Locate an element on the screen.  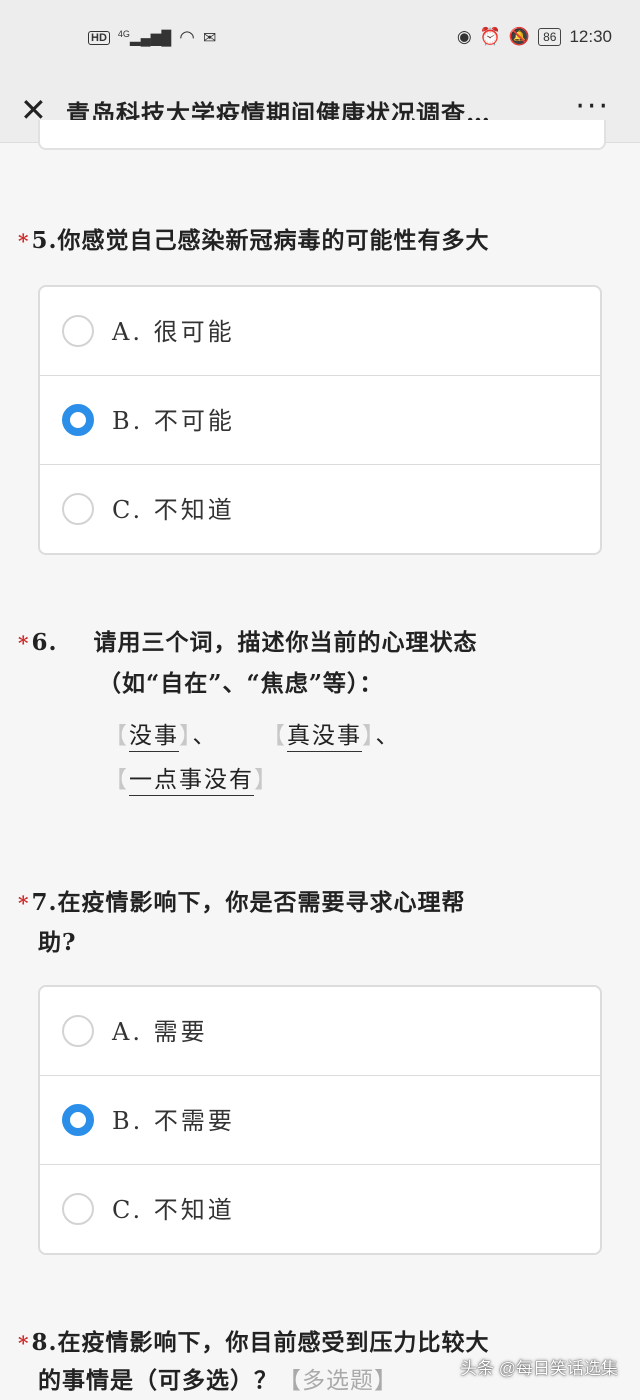
battery-icon: 86 is located at coordinates (550, 37).